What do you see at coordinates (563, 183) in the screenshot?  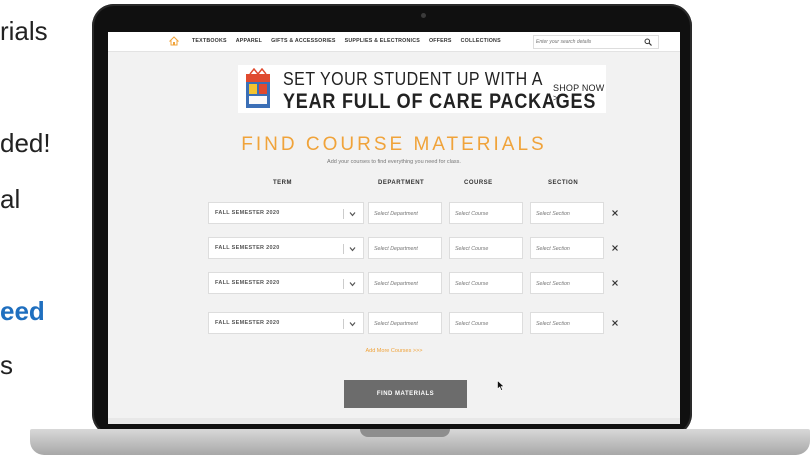 I see `column-header-section: SECTION` at bounding box center [563, 183].